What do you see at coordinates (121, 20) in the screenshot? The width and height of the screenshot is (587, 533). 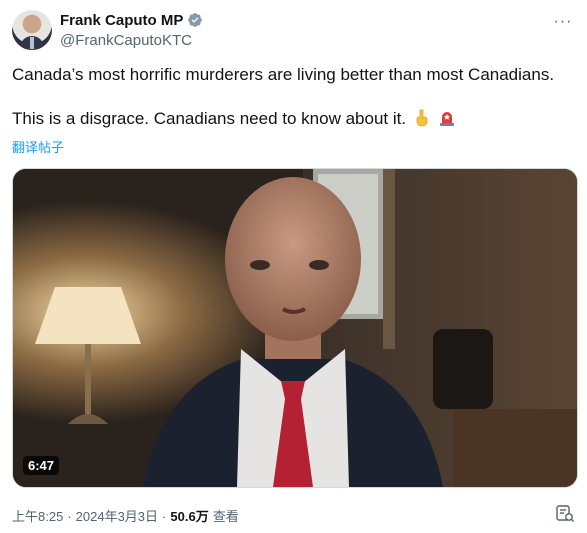 I see `display-name: Frank Caputo MP` at bounding box center [121, 20].